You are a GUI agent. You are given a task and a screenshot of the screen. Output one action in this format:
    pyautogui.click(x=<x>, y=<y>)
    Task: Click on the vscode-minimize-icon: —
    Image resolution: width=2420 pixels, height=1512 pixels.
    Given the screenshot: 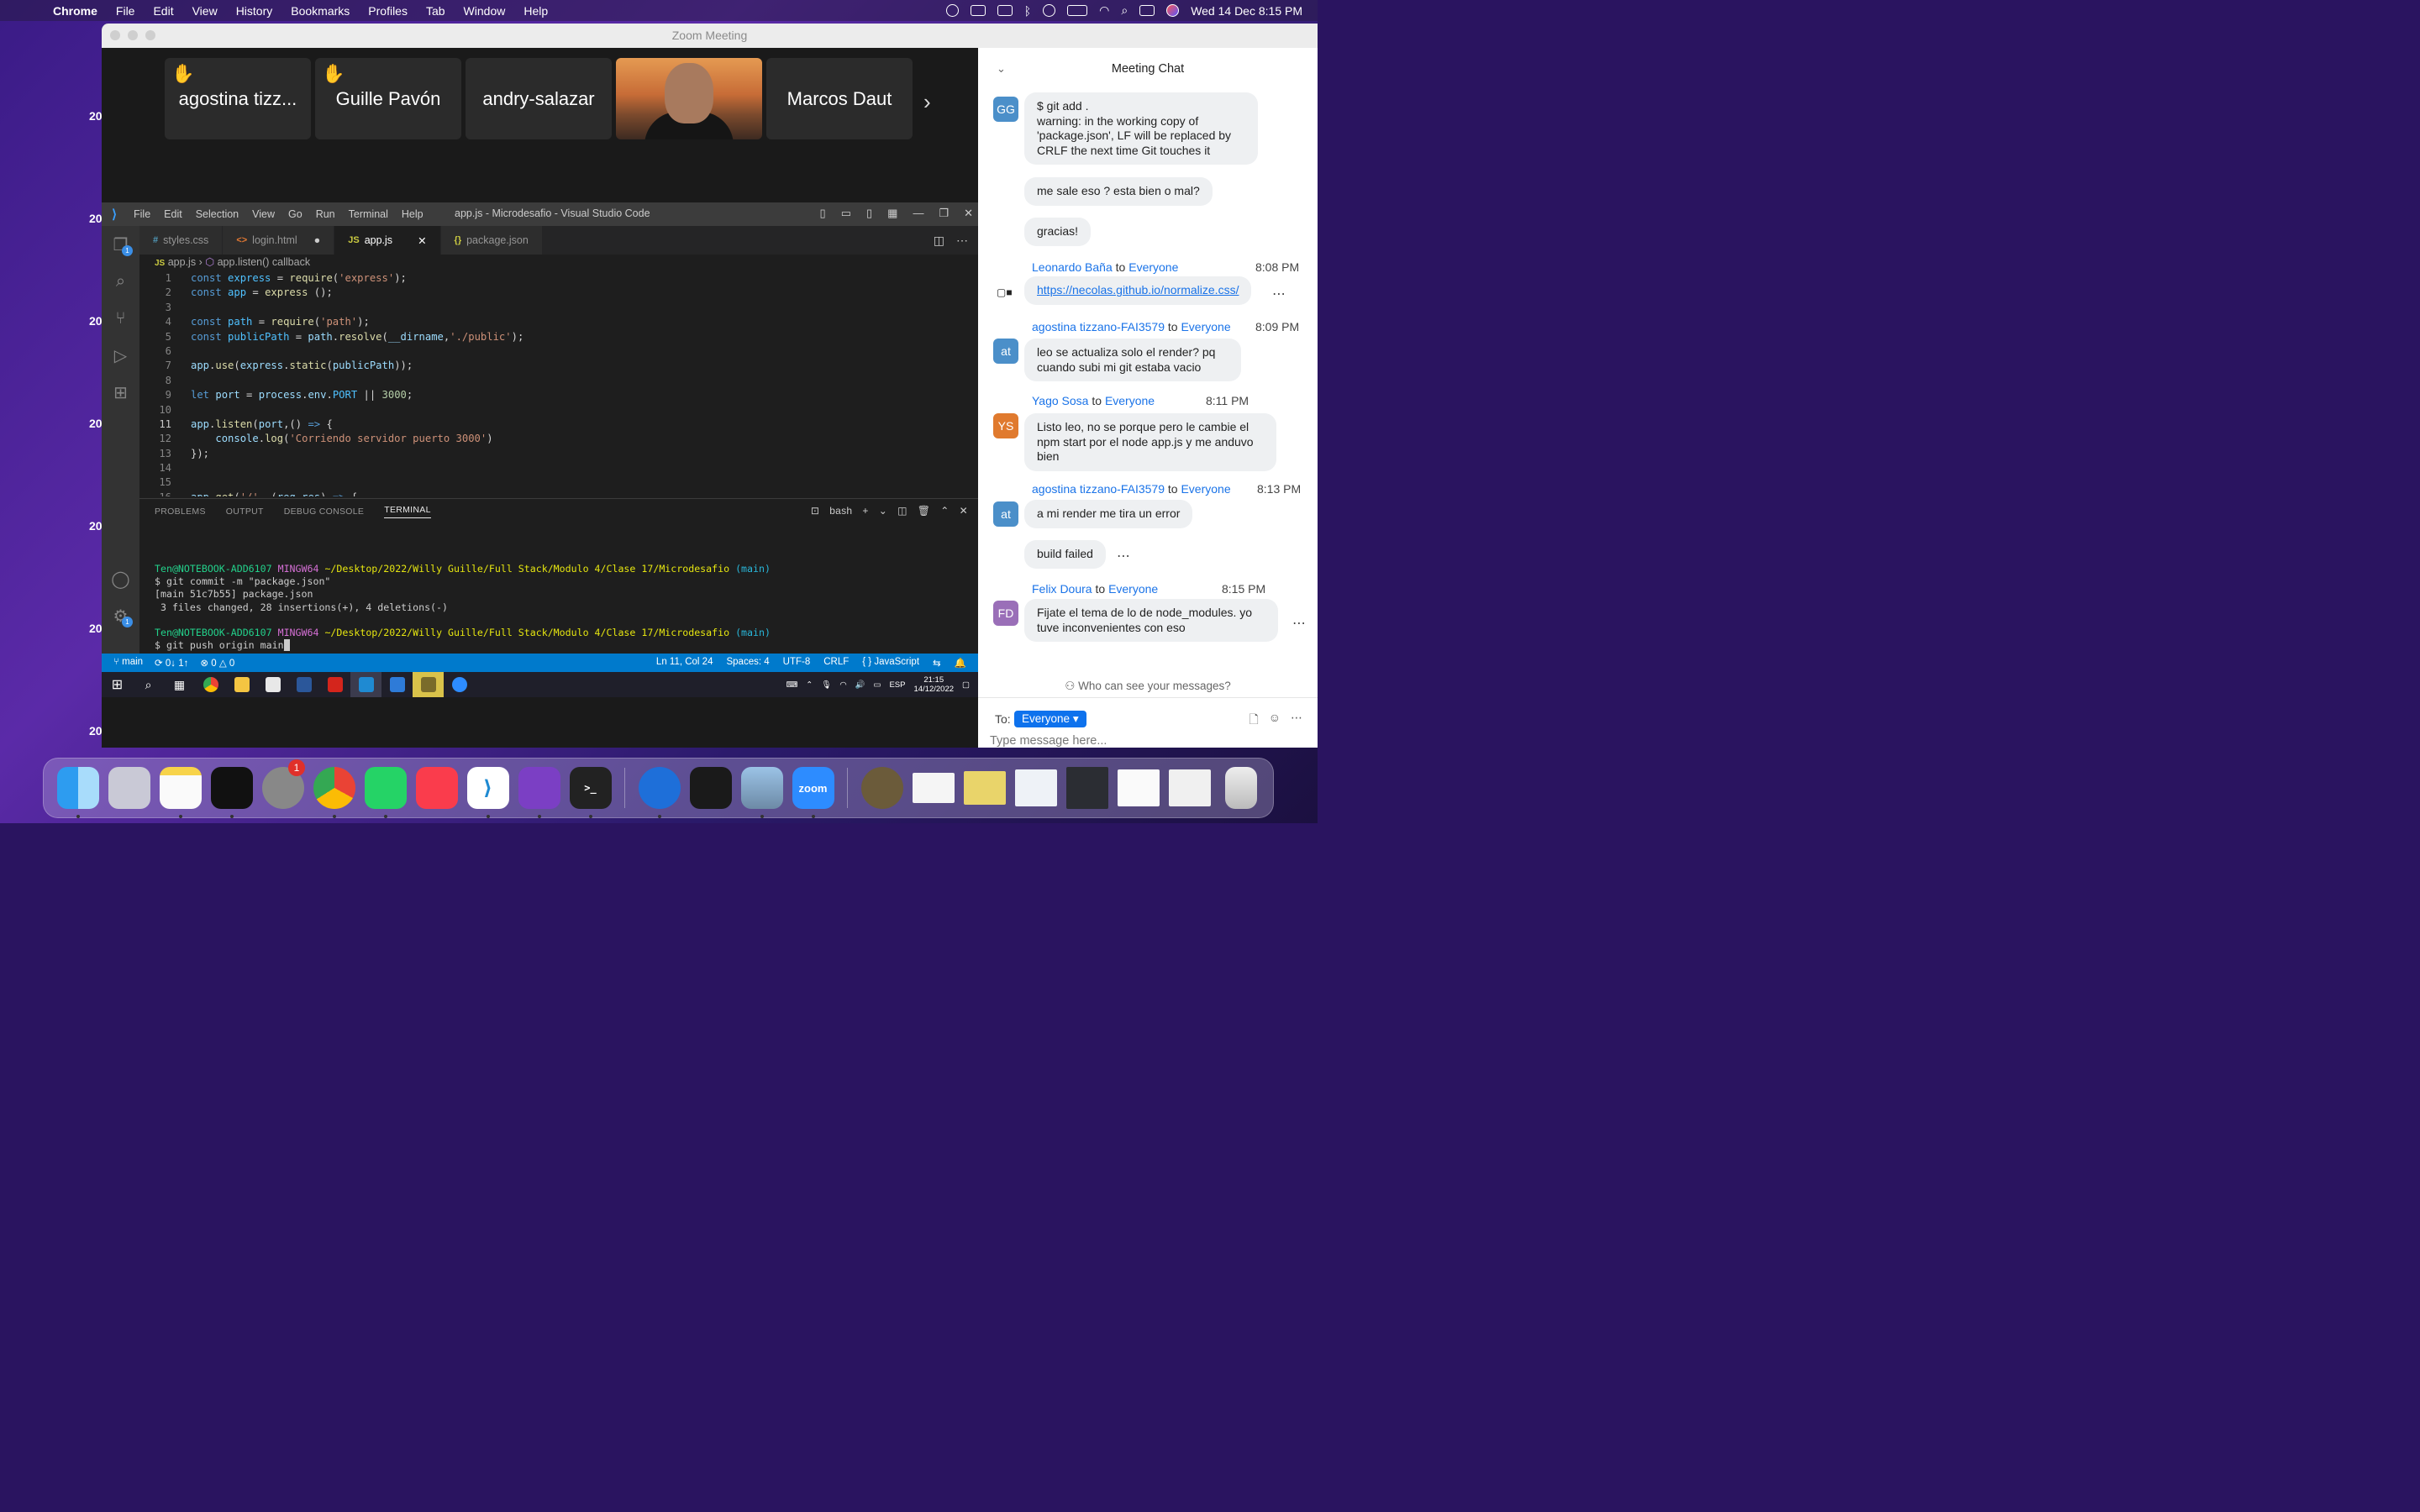 What is the action you would take?
    pyautogui.click(x=918, y=213)
    